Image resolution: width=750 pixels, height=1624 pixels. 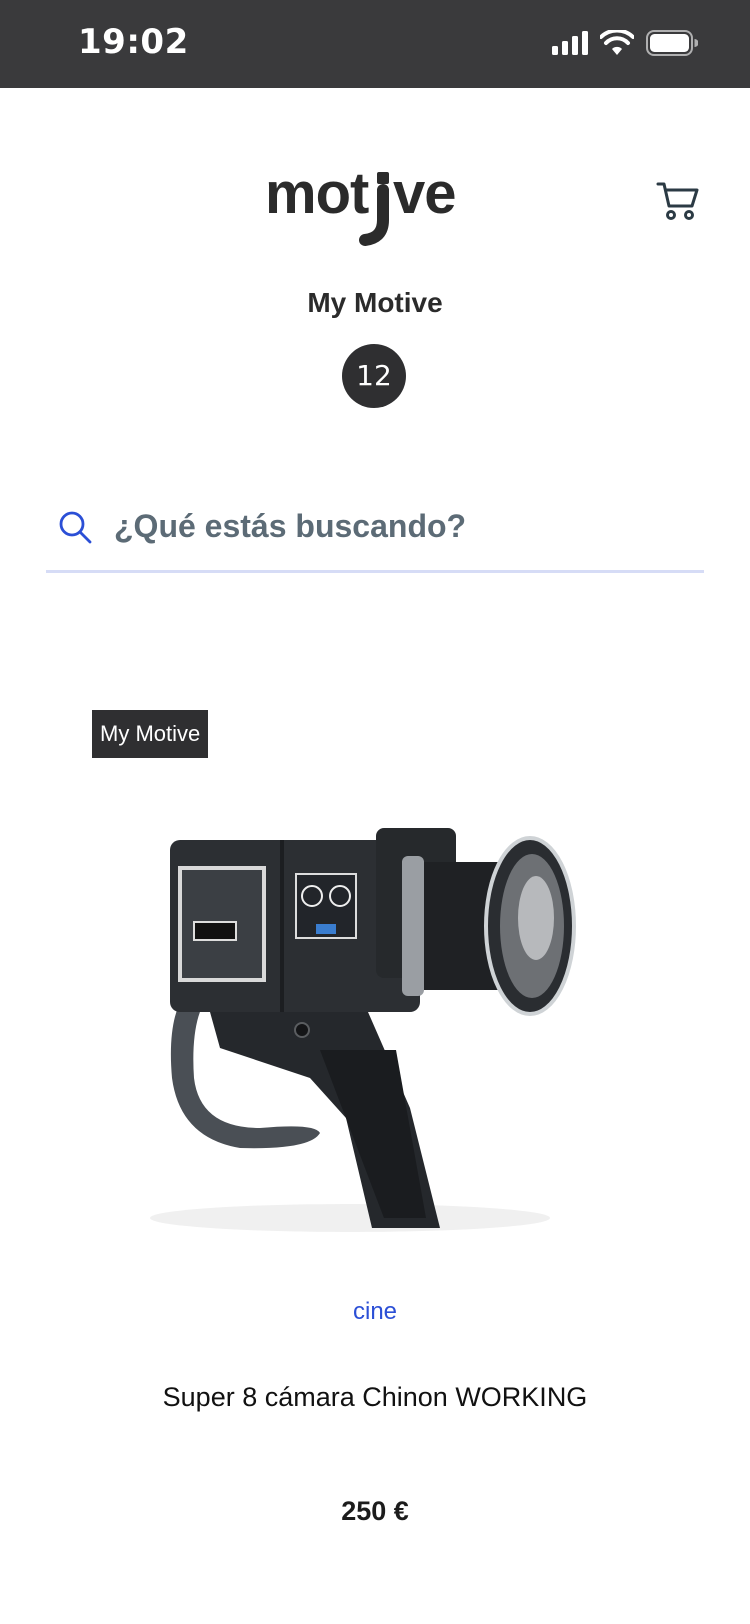 What do you see at coordinates (375, 1511) in the screenshot?
I see `product-price: 250 €` at bounding box center [375, 1511].